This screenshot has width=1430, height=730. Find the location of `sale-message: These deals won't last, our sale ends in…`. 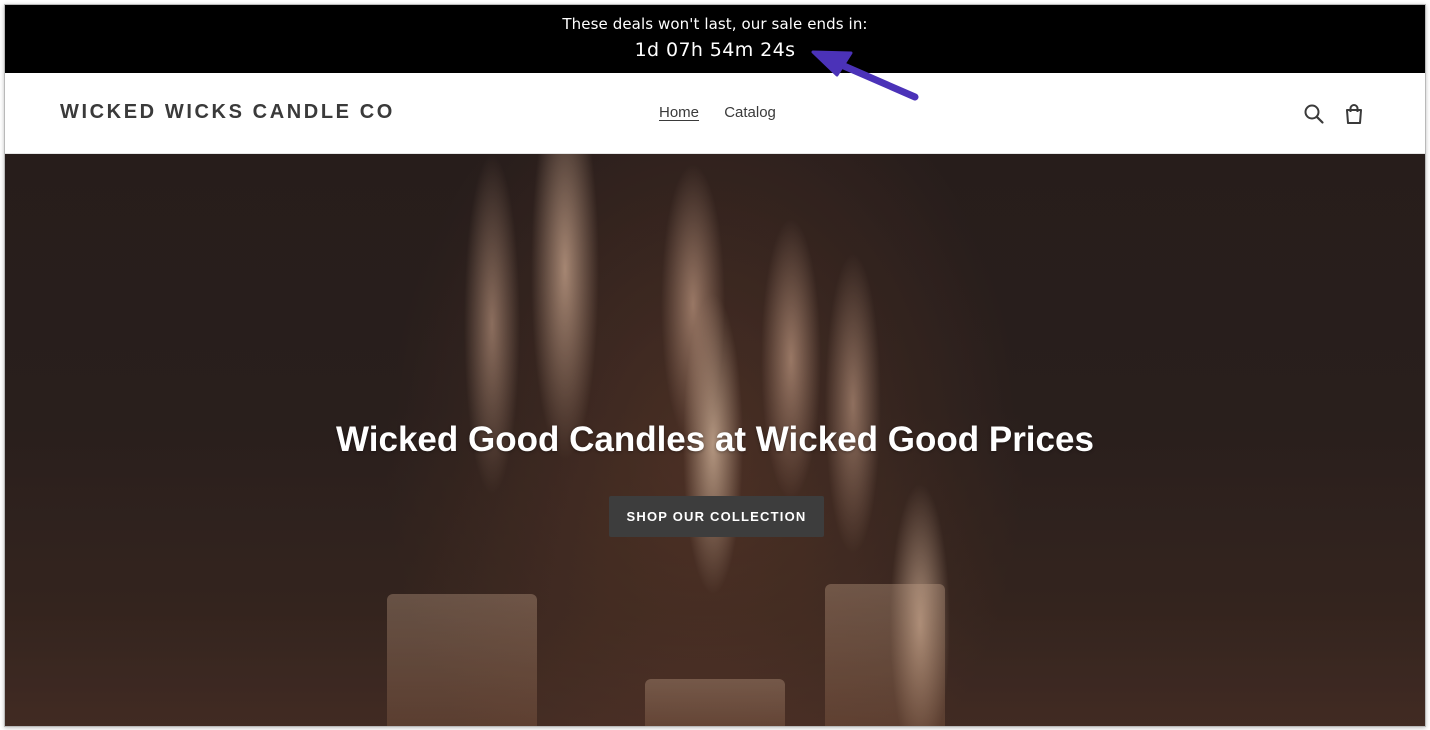

sale-message: These deals won't last, our sale ends in… is located at coordinates (715, 24).